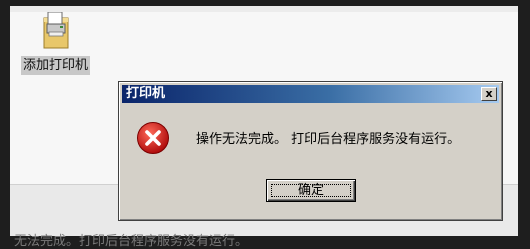 This screenshot has height=249, width=530. Describe the element at coordinates (146, 93) in the screenshot. I see `dialog-title: 打印机` at that location.